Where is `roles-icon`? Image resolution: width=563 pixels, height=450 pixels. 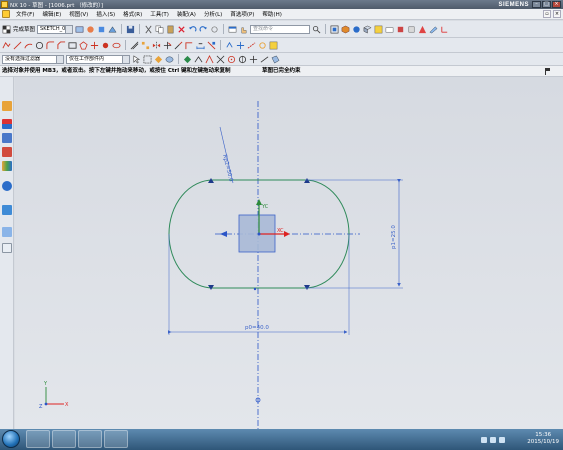
roles-icon is located at coordinates (7, 248).